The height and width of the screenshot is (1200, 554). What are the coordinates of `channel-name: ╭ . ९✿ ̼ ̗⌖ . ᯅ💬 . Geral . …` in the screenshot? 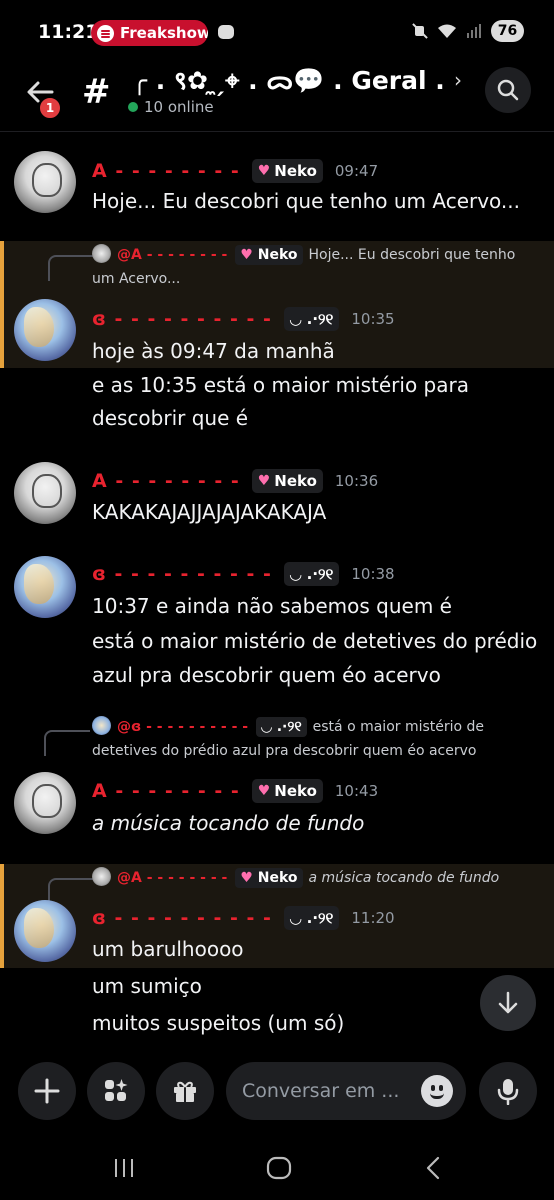 It's located at (292, 81).